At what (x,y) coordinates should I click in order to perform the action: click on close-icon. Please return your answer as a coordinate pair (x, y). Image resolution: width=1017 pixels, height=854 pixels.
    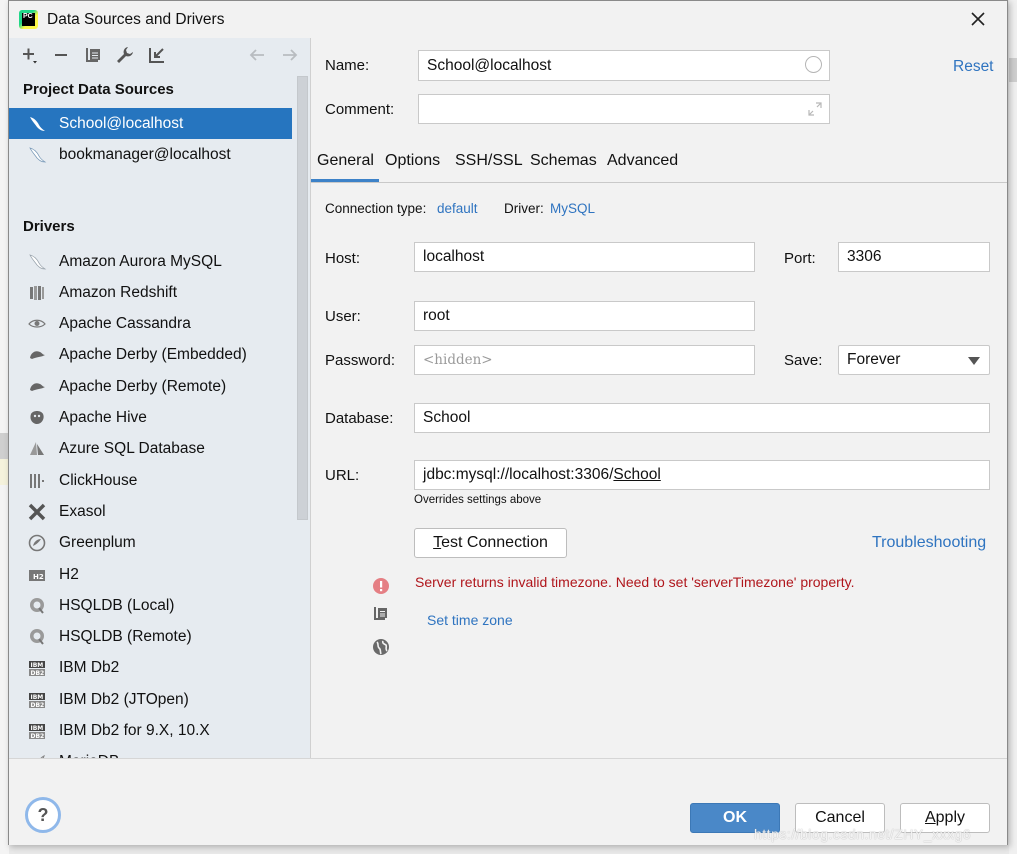
    Looking at the image, I should click on (978, 19).